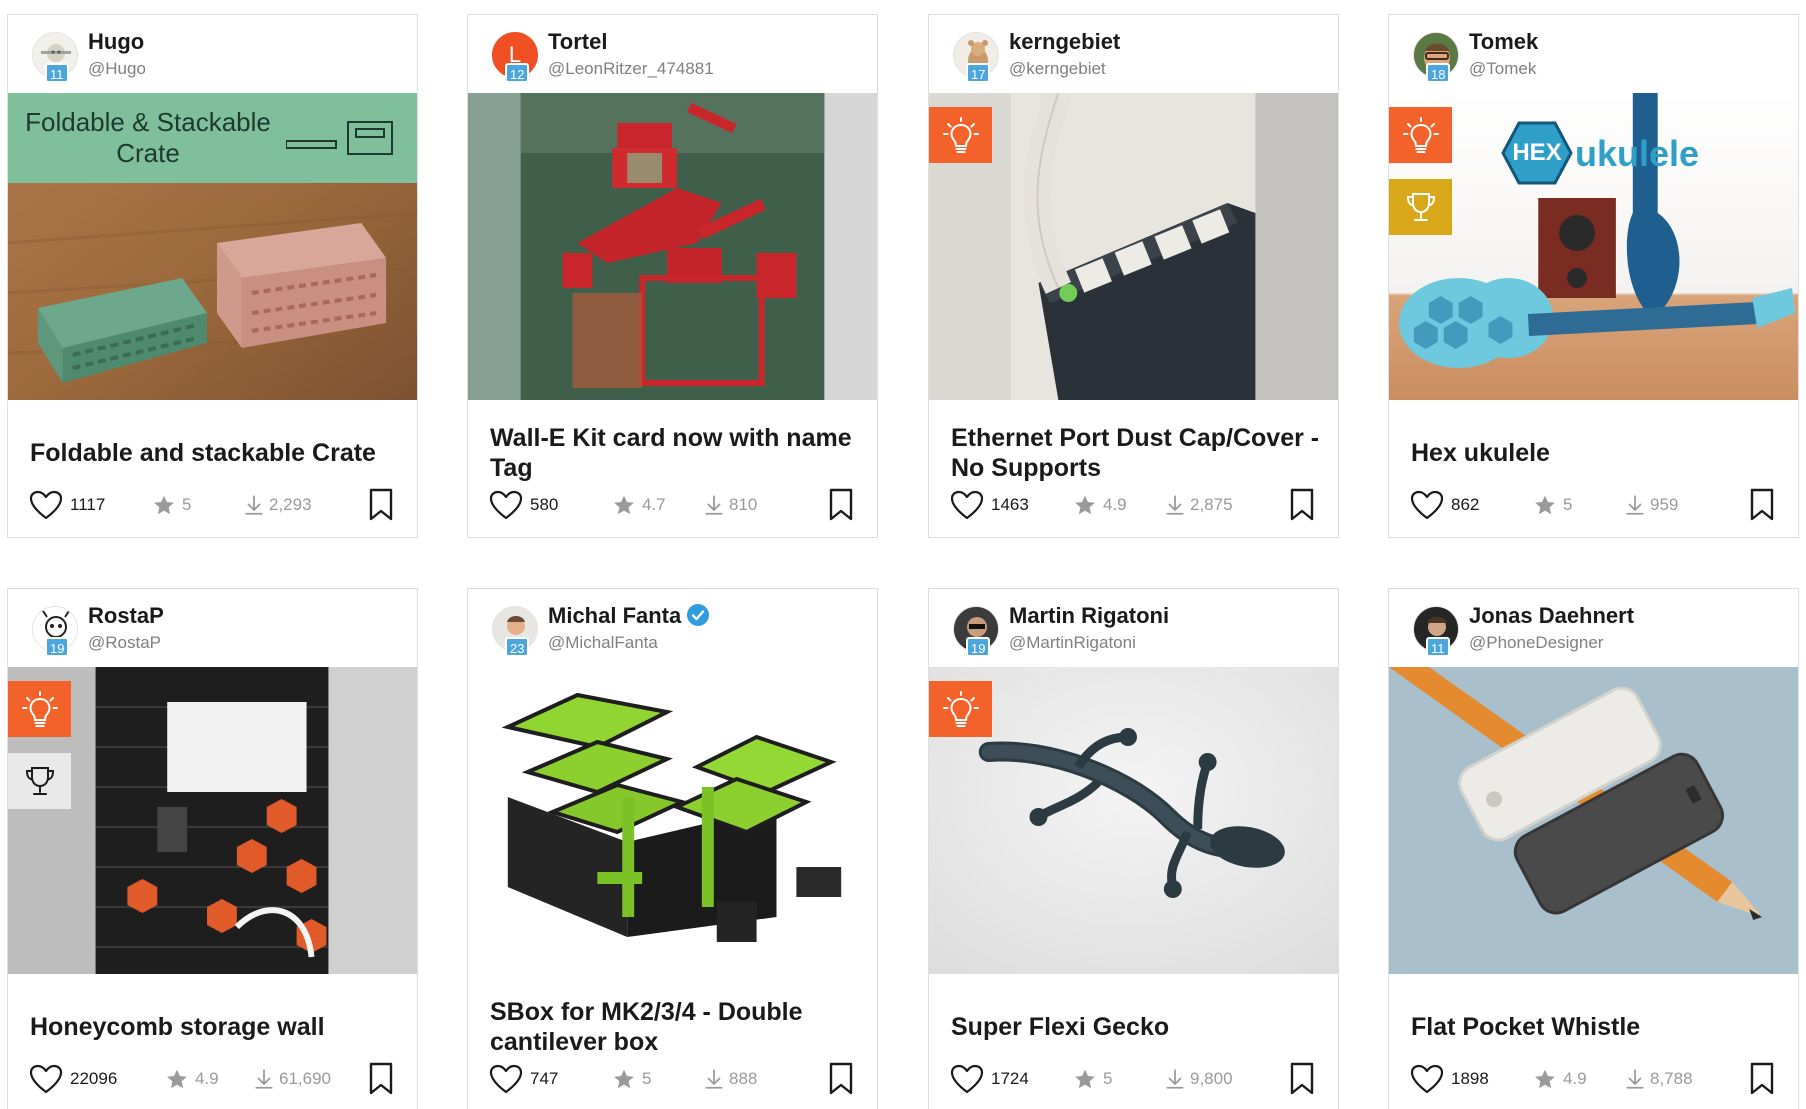 This screenshot has height=1109, width=1806. I want to click on user-handle: @MartinRigatoni, so click(1072, 643).